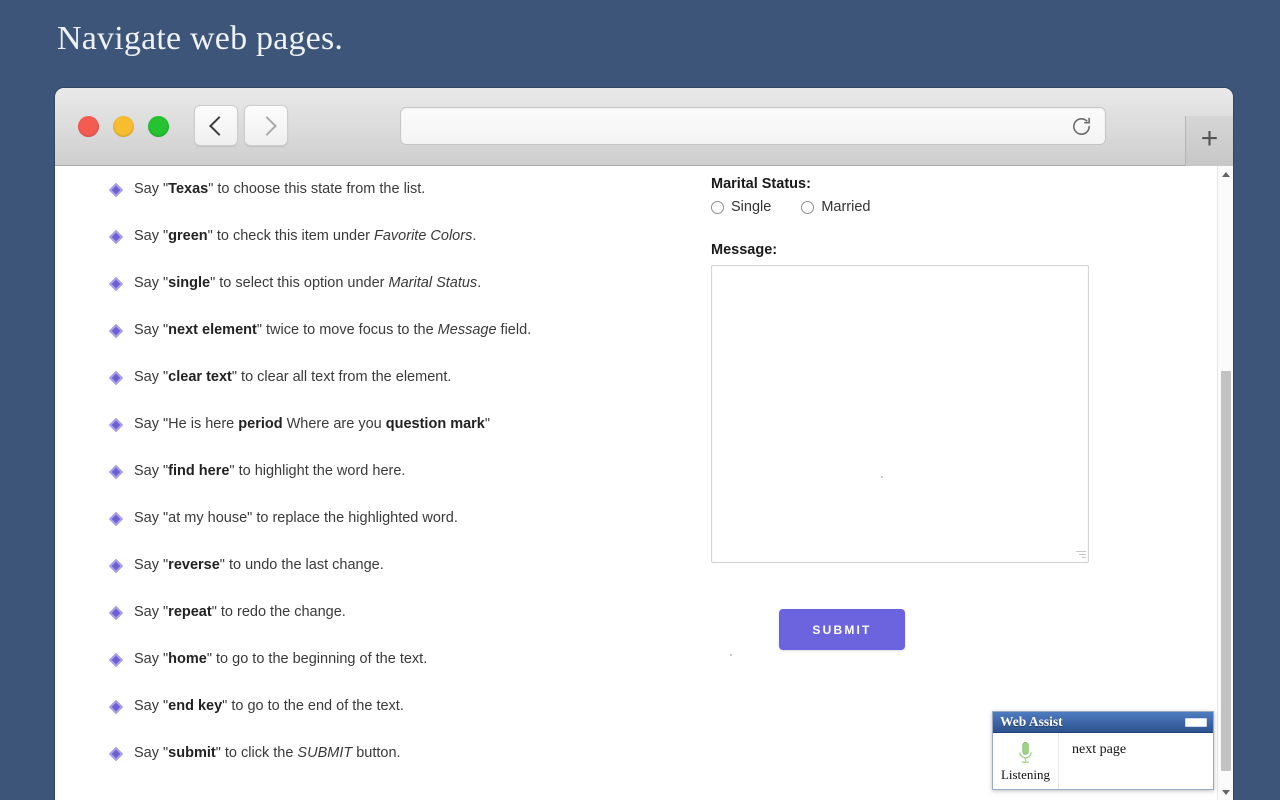 The image size is (1280, 800). I want to click on chevron-right-icon, so click(266, 126).